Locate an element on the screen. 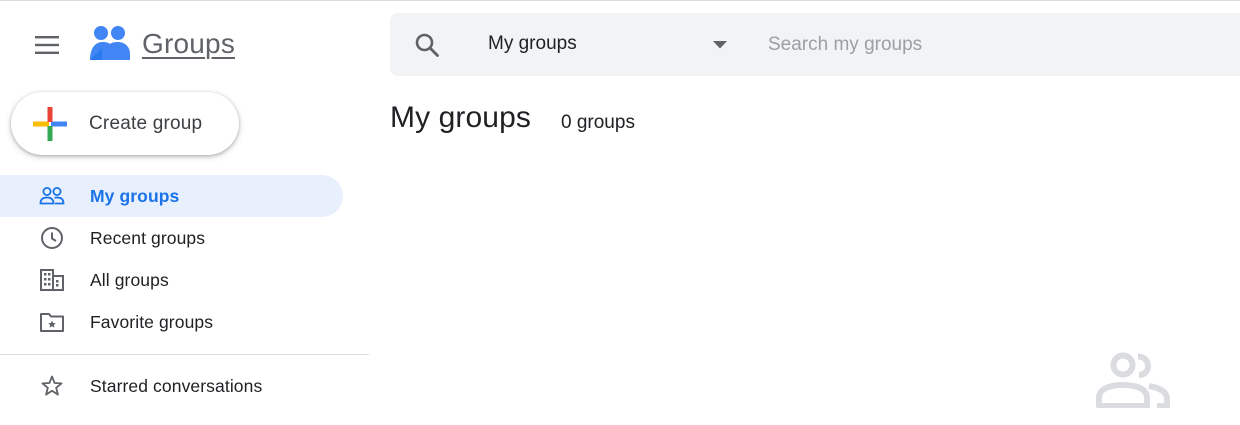  sidebar-item-my-groups: My groups is located at coordinates (171, 196).